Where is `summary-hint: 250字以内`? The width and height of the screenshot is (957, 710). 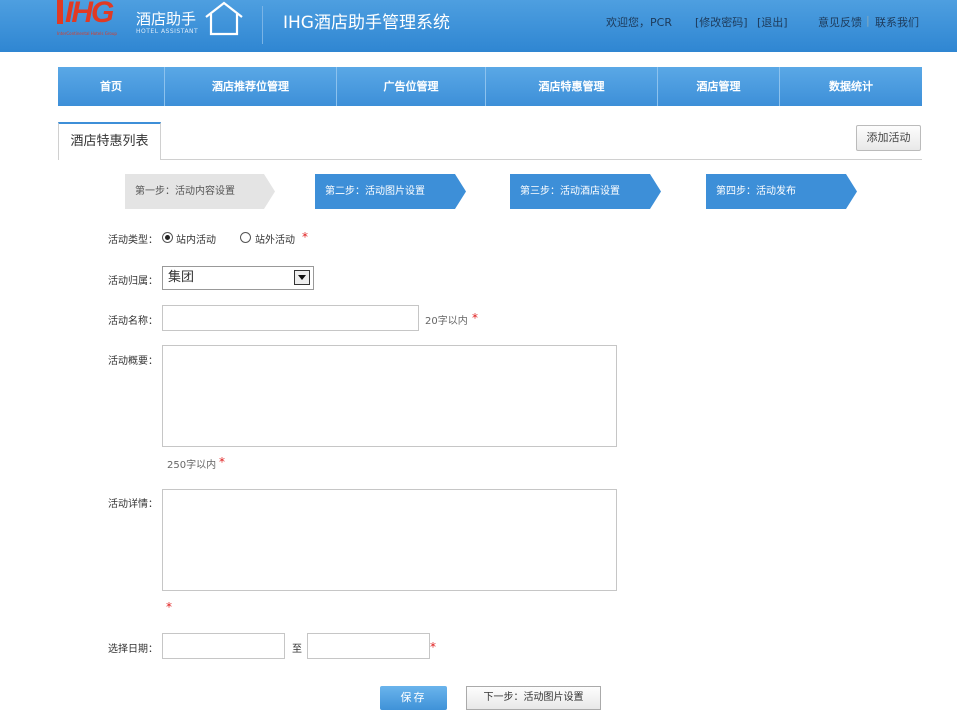 summary-hint: 250字以内 is located at coordinates (192, 465).